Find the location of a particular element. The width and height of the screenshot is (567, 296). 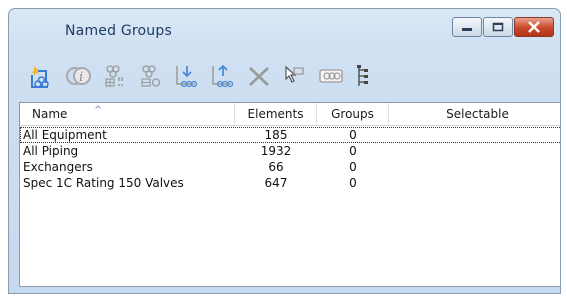

close-icon is located at coordinates (534, 27).